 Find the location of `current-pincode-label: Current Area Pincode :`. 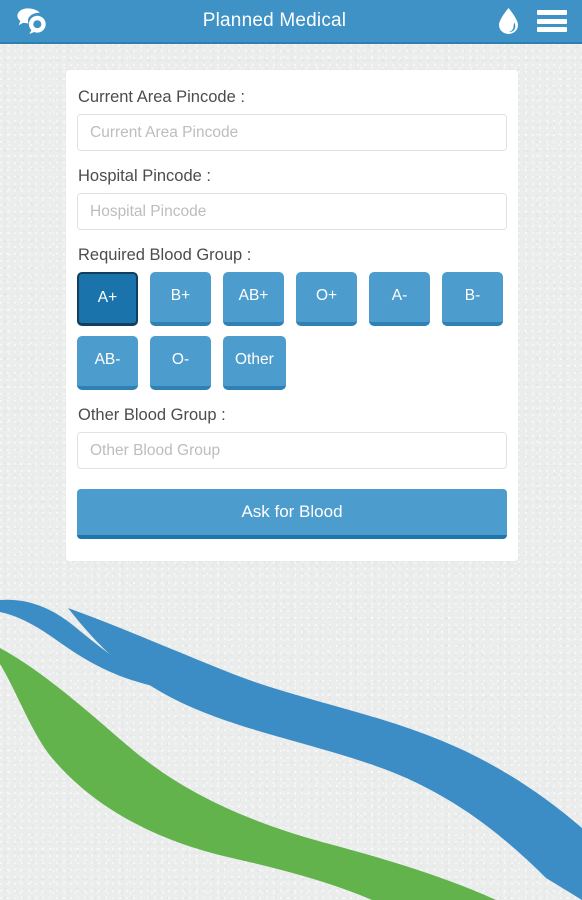

current-pincode-label: Current Area Pincode : is located at coordinates (161, 97).